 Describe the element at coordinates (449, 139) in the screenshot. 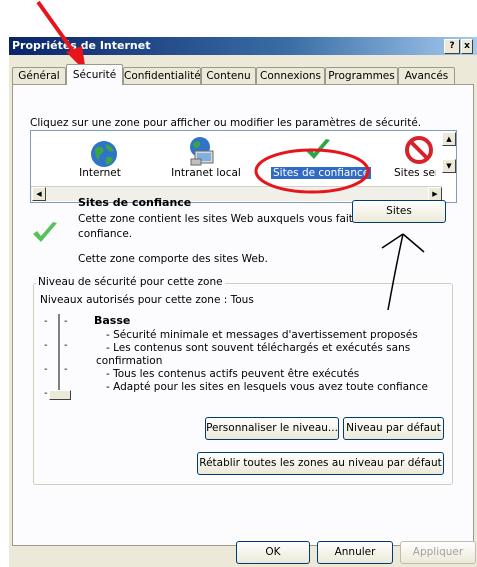

I see `scroll-up-button: ▲` at that location.